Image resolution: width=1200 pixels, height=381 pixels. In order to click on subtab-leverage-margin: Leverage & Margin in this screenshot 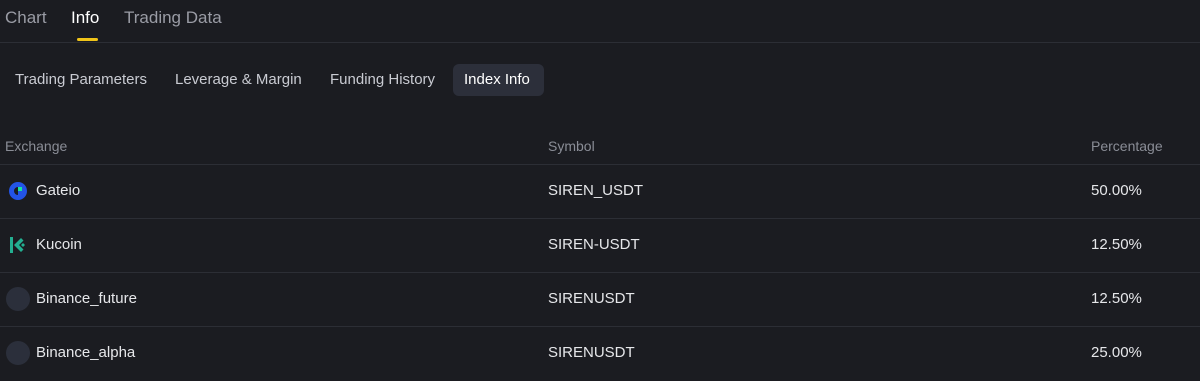, I will do `click(238, 80)`.